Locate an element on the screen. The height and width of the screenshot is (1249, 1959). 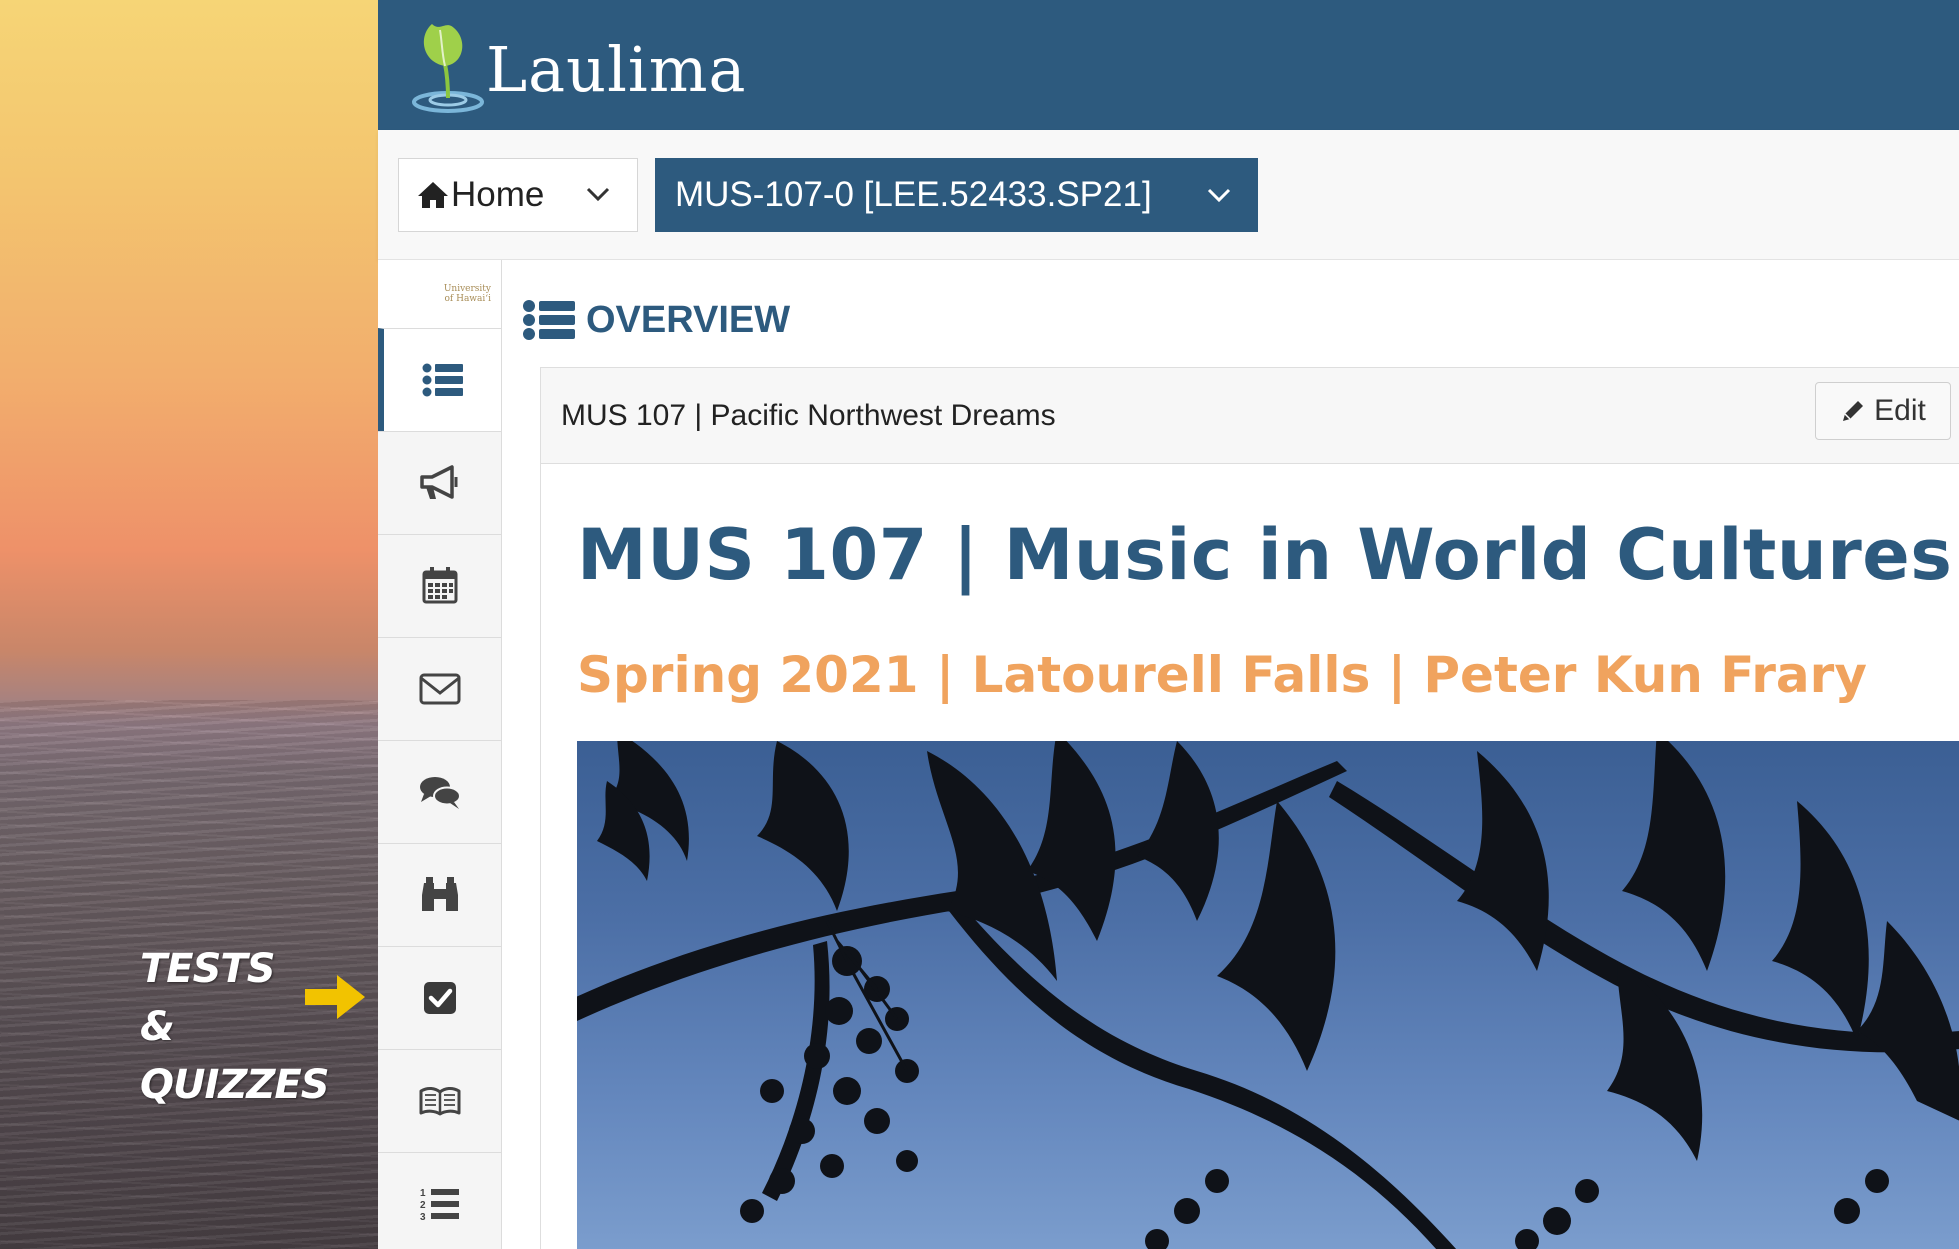
home-dropdown: Home is located at coordinates (518, 195).